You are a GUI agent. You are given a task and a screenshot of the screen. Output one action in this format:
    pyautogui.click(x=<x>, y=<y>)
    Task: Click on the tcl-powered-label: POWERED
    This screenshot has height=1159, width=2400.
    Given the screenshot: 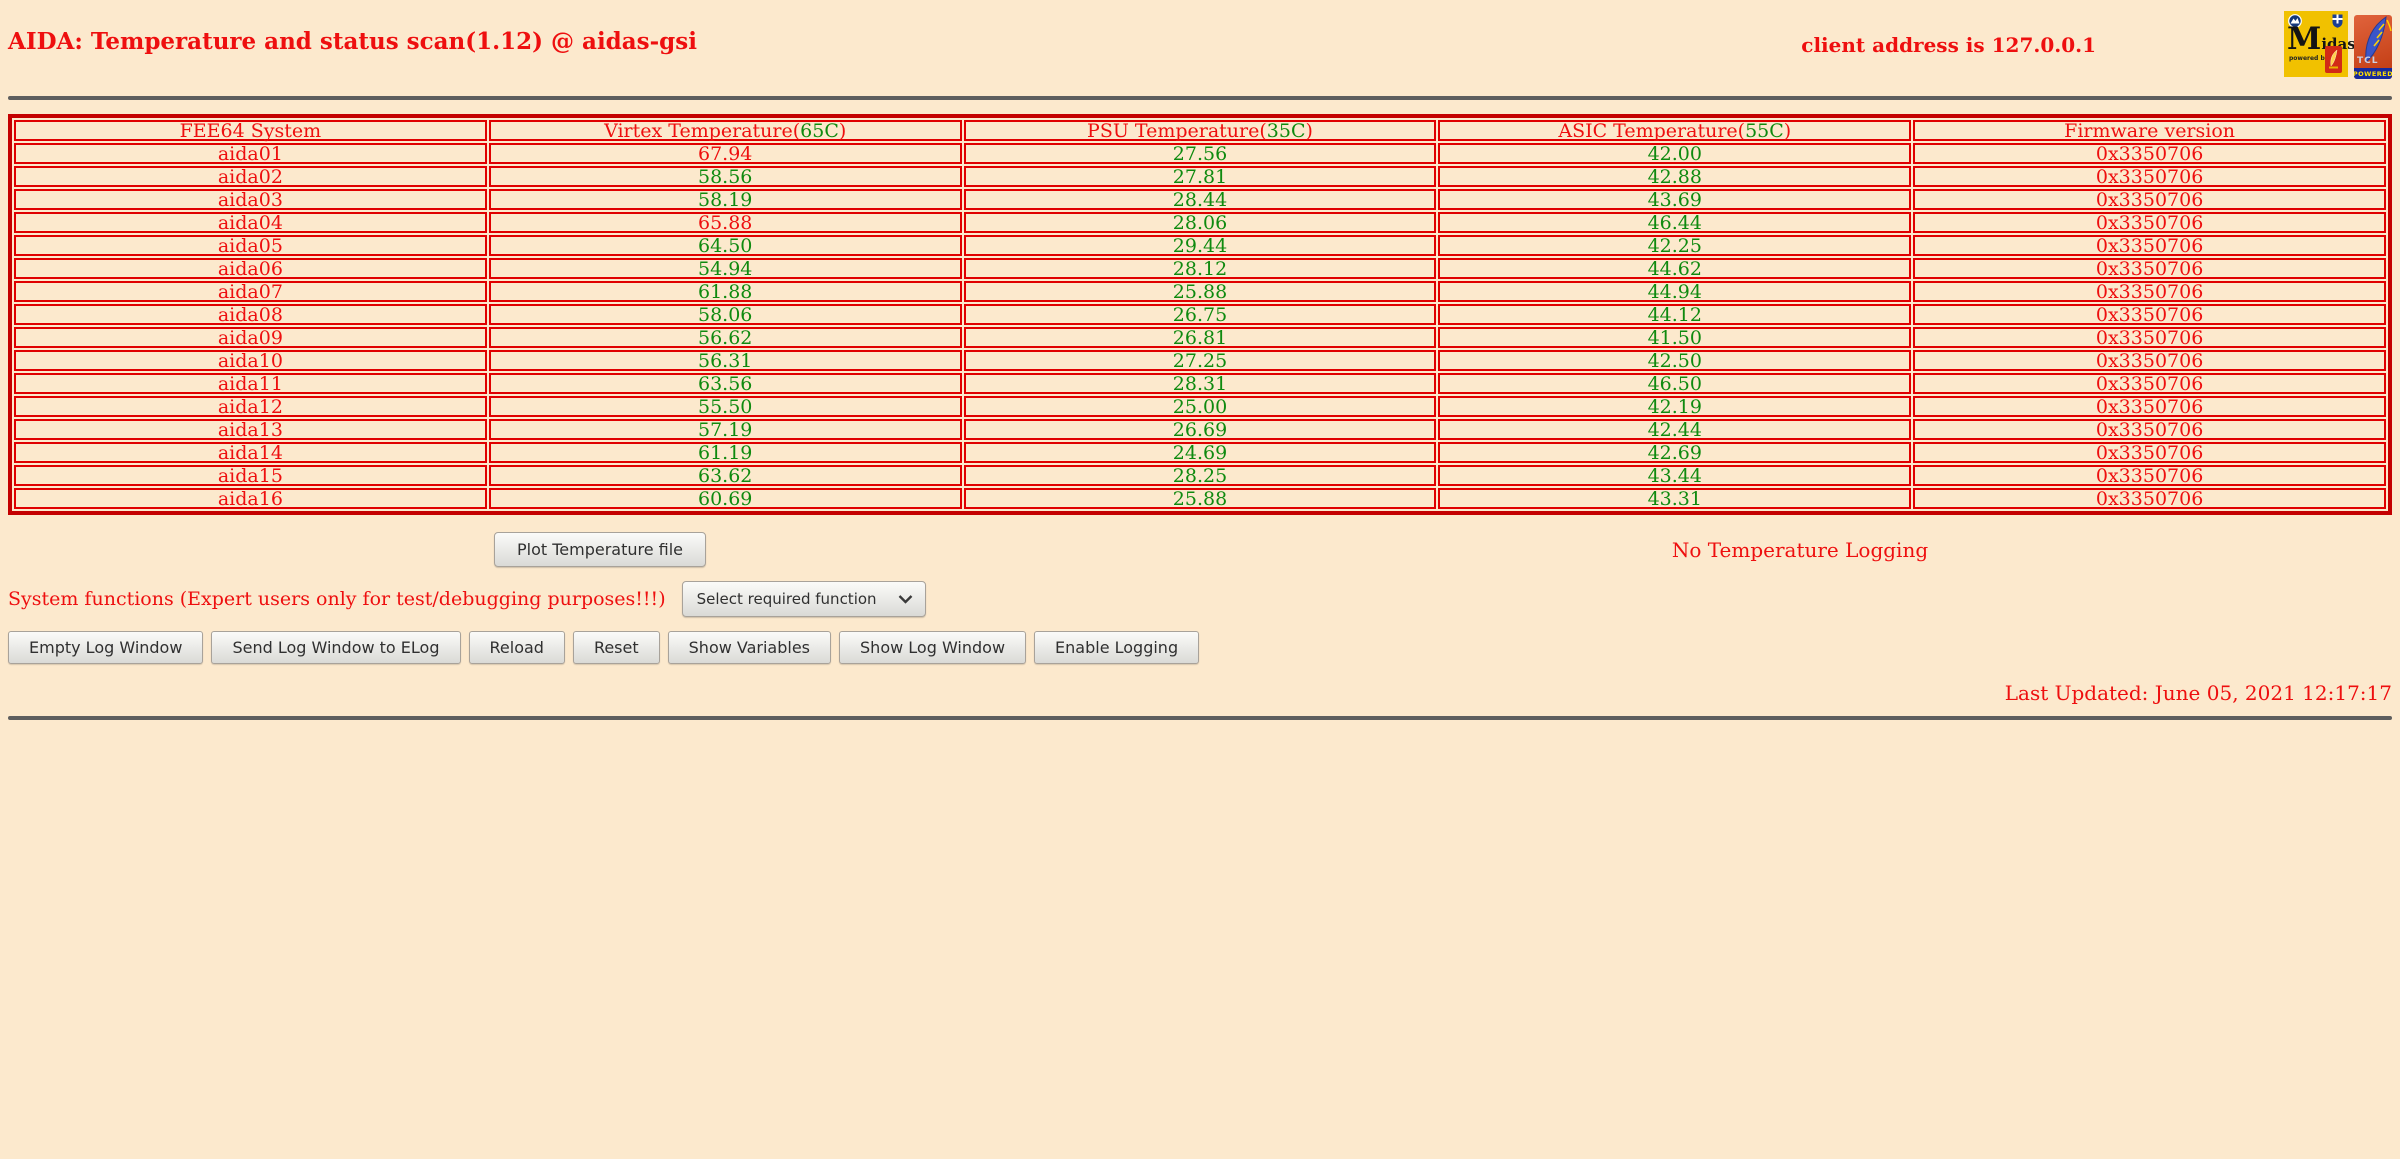 What is the action you would take?
    pyautogui.click(x=2373, y=73)
    